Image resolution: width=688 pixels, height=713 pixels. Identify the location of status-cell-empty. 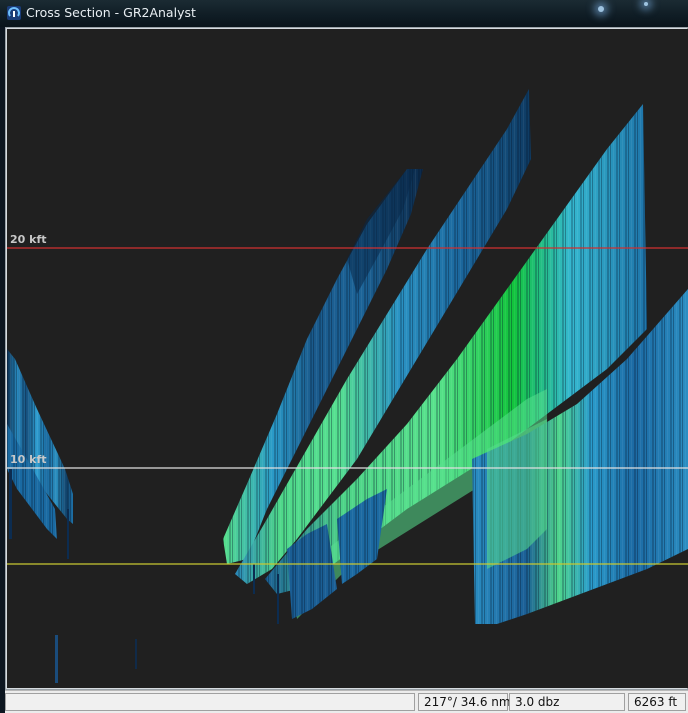
(210, 702).